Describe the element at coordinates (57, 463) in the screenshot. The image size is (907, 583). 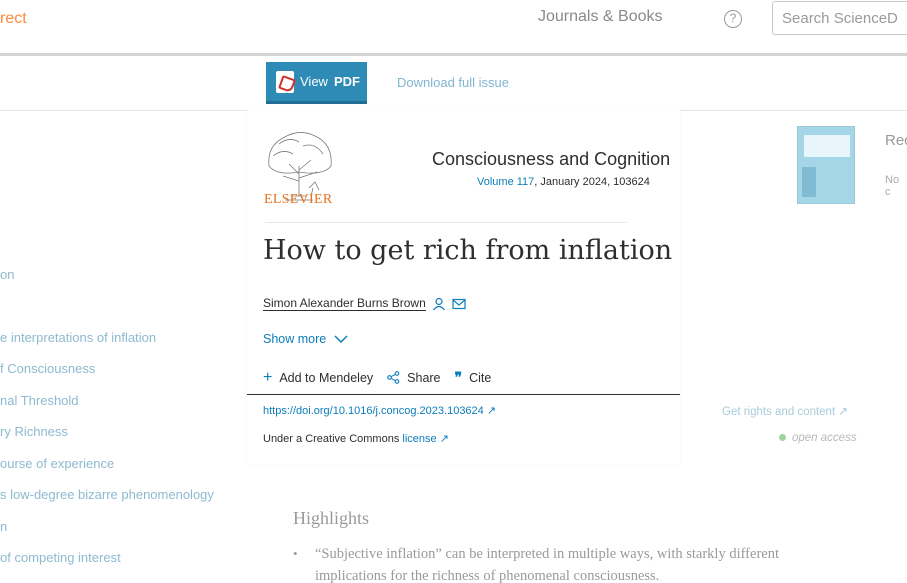
I see `outline-item: ourse of experience` at that location.